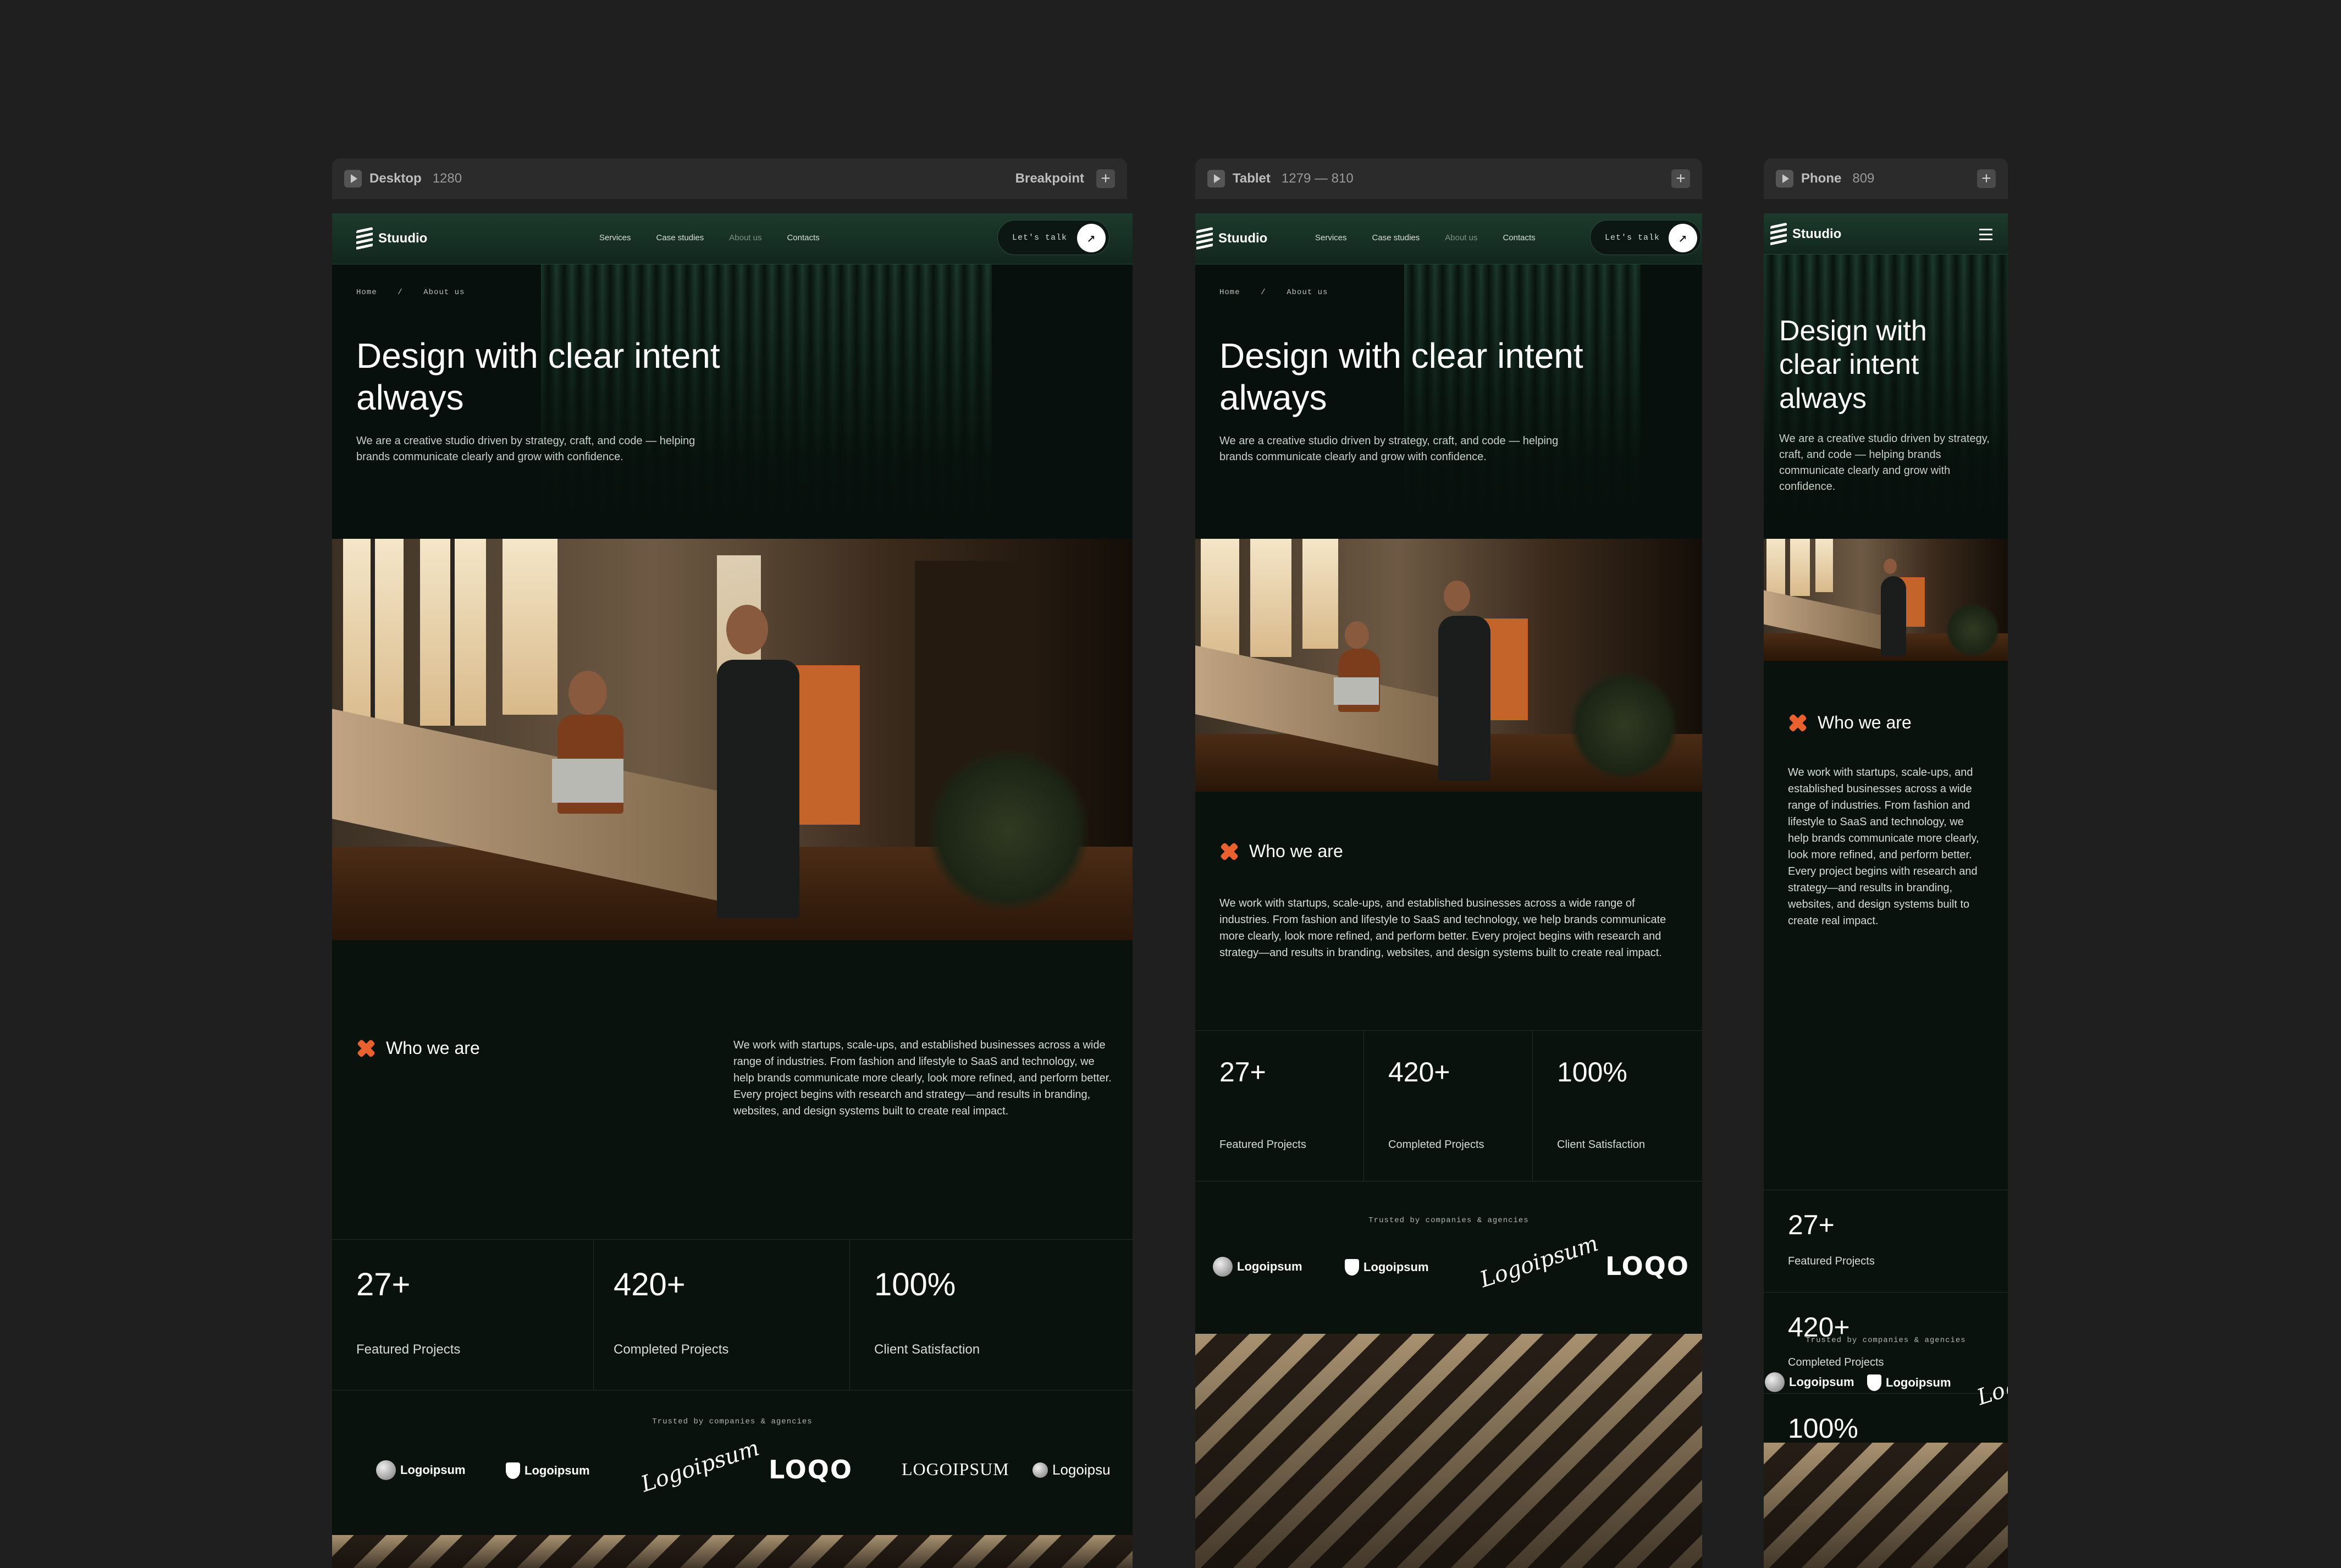 The image size is (2341, 1568). What do you see at coordinates (1821, 178) in the screenshot?
I see `frame-name: Phone` at bounding box center [1821, 178].